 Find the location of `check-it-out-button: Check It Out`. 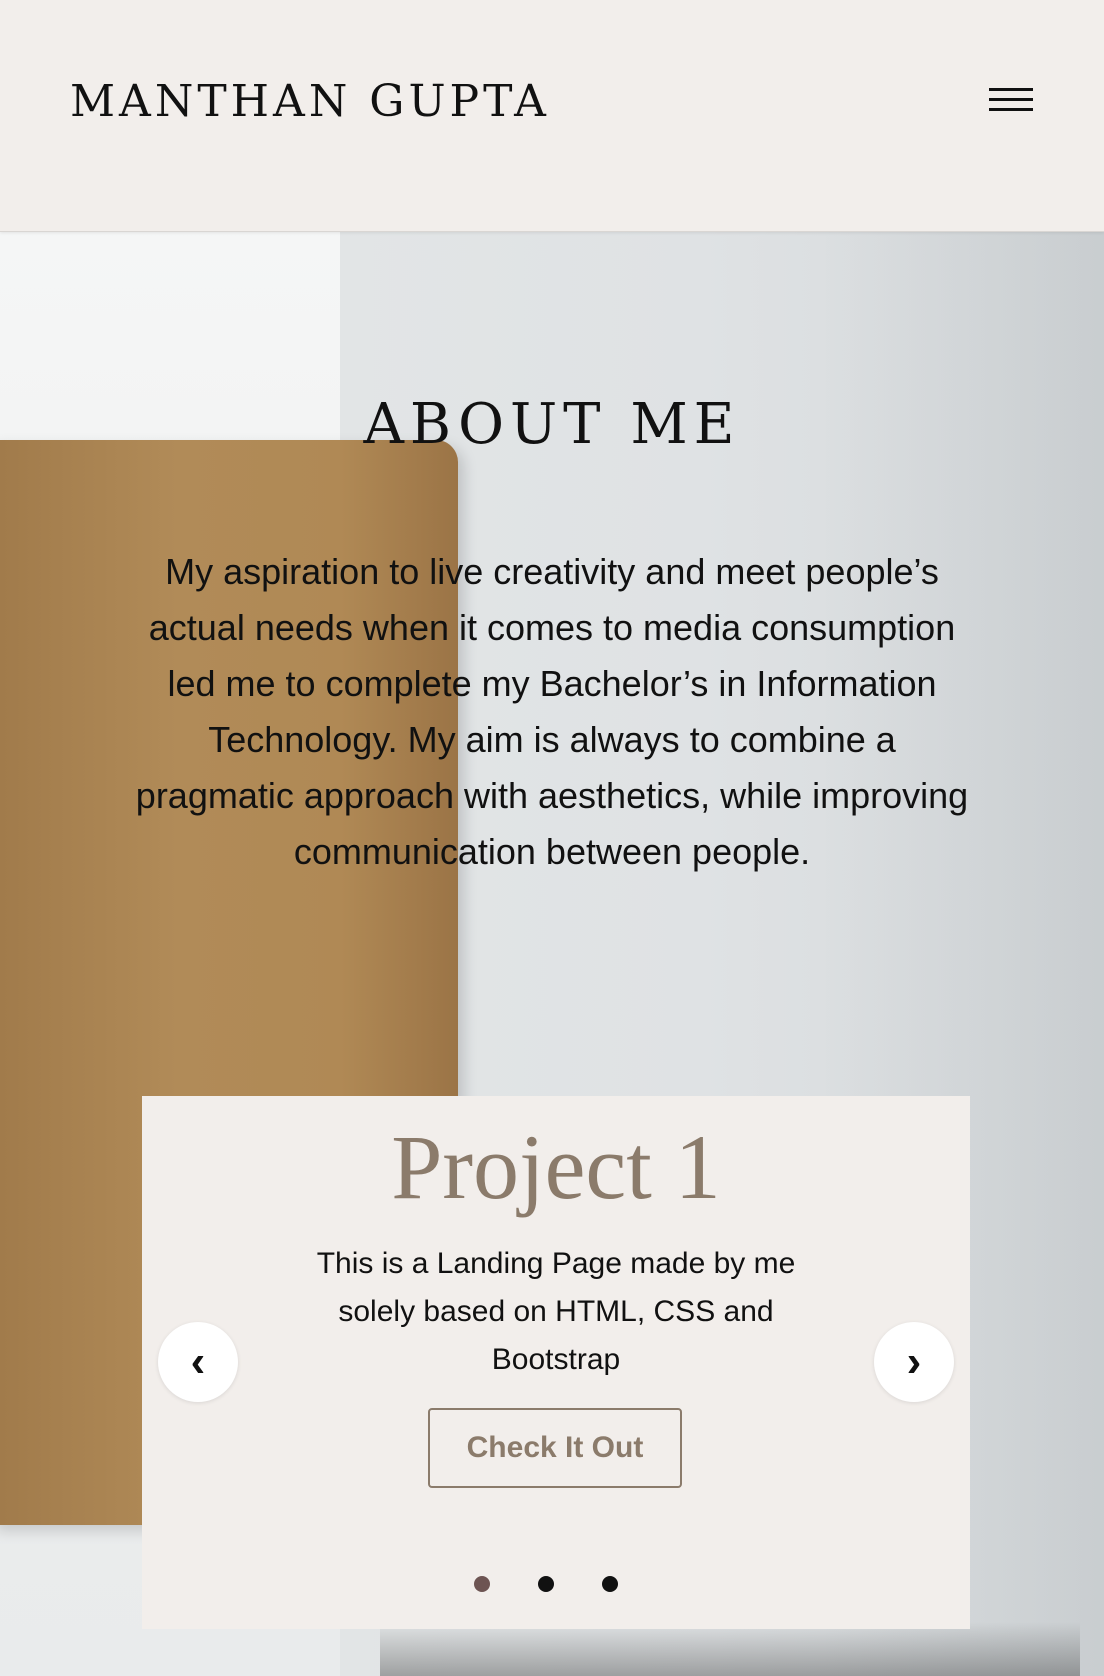

check-it-out-button: Check It Out is located at coordinates (555, 1448).